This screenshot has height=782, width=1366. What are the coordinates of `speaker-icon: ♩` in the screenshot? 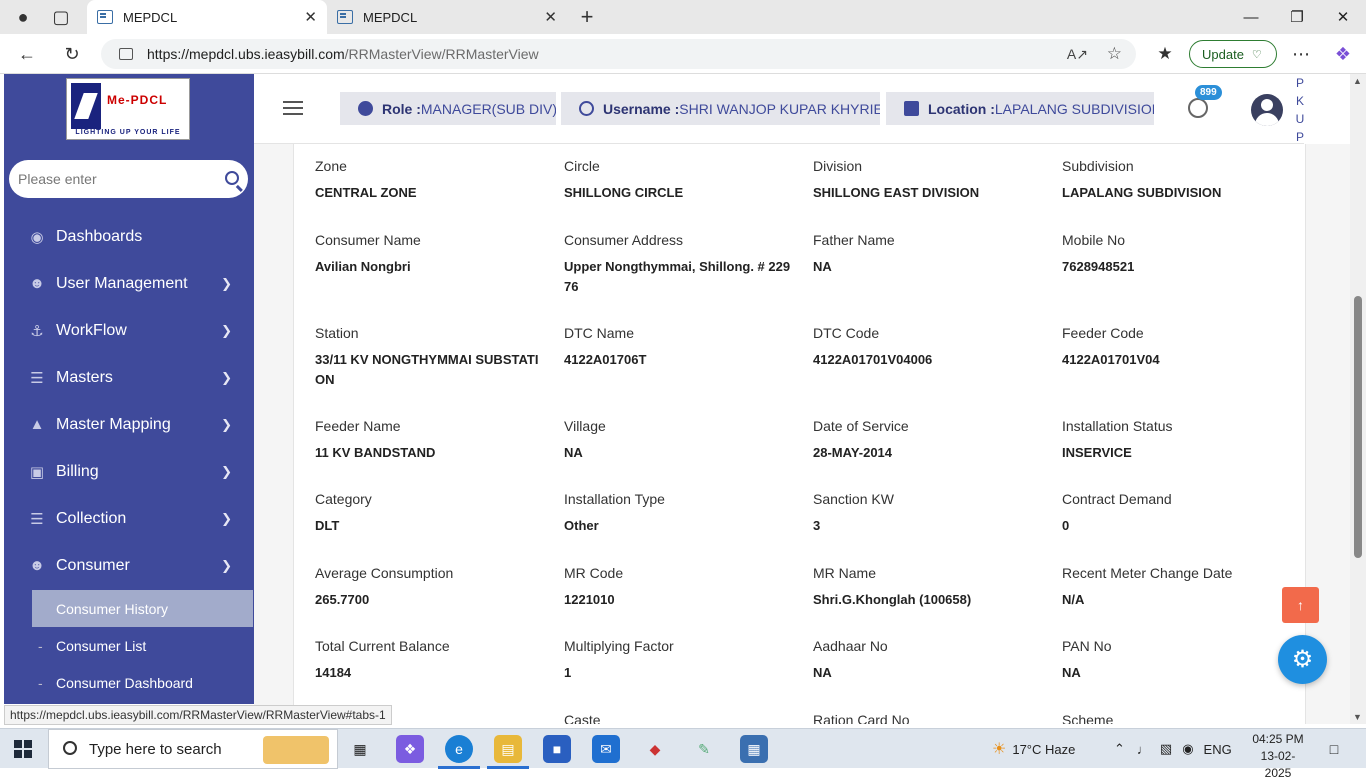 It's located at (1143, 749).